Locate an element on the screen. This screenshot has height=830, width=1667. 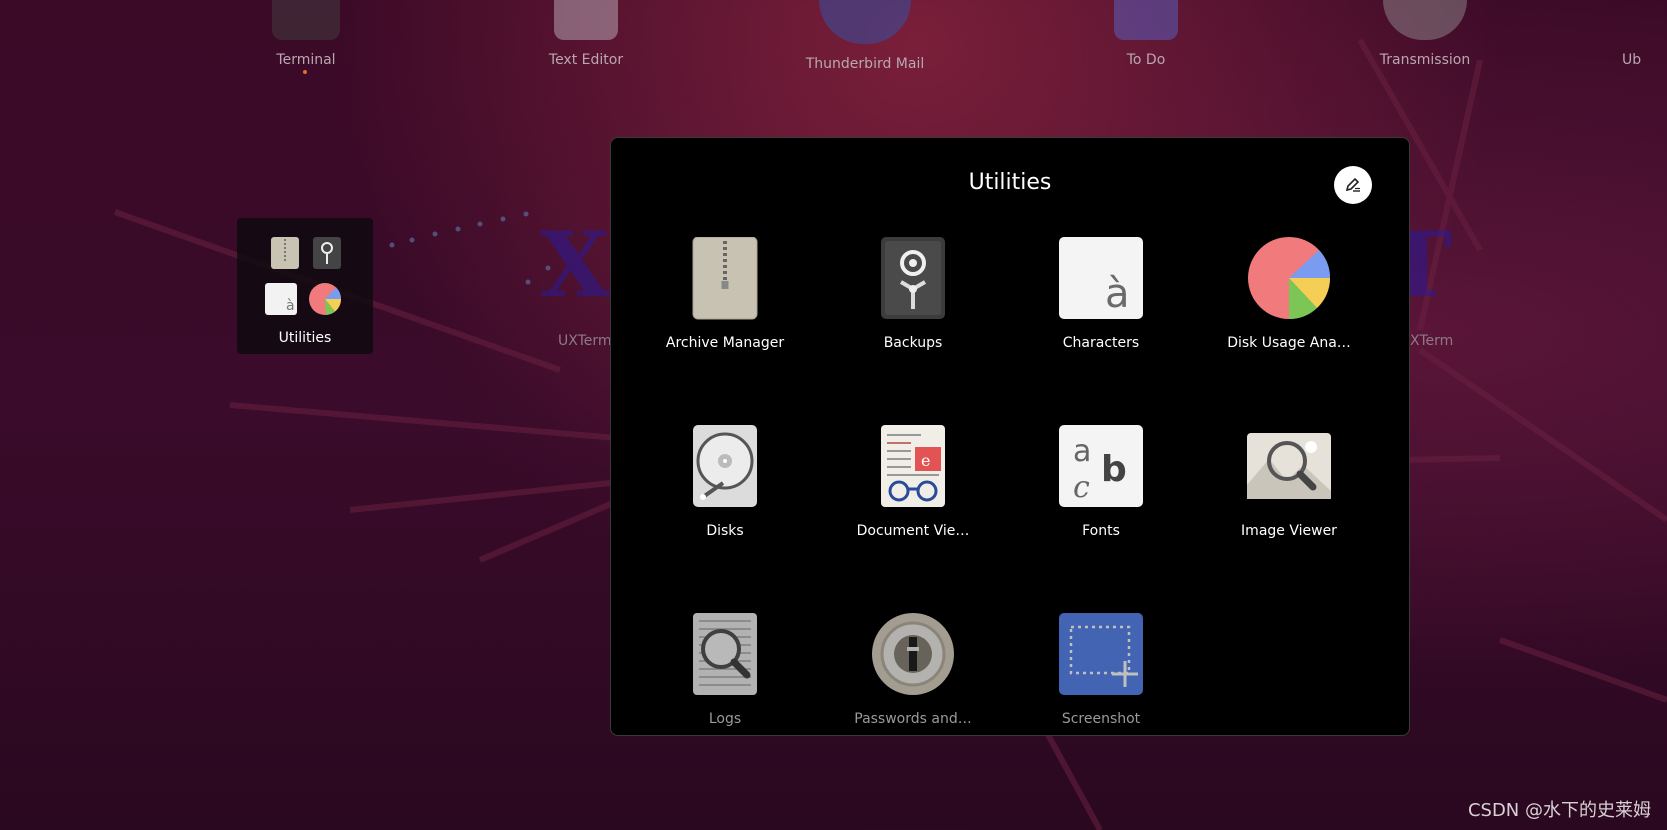
svg-text: e is located at coordinates (925, 460).